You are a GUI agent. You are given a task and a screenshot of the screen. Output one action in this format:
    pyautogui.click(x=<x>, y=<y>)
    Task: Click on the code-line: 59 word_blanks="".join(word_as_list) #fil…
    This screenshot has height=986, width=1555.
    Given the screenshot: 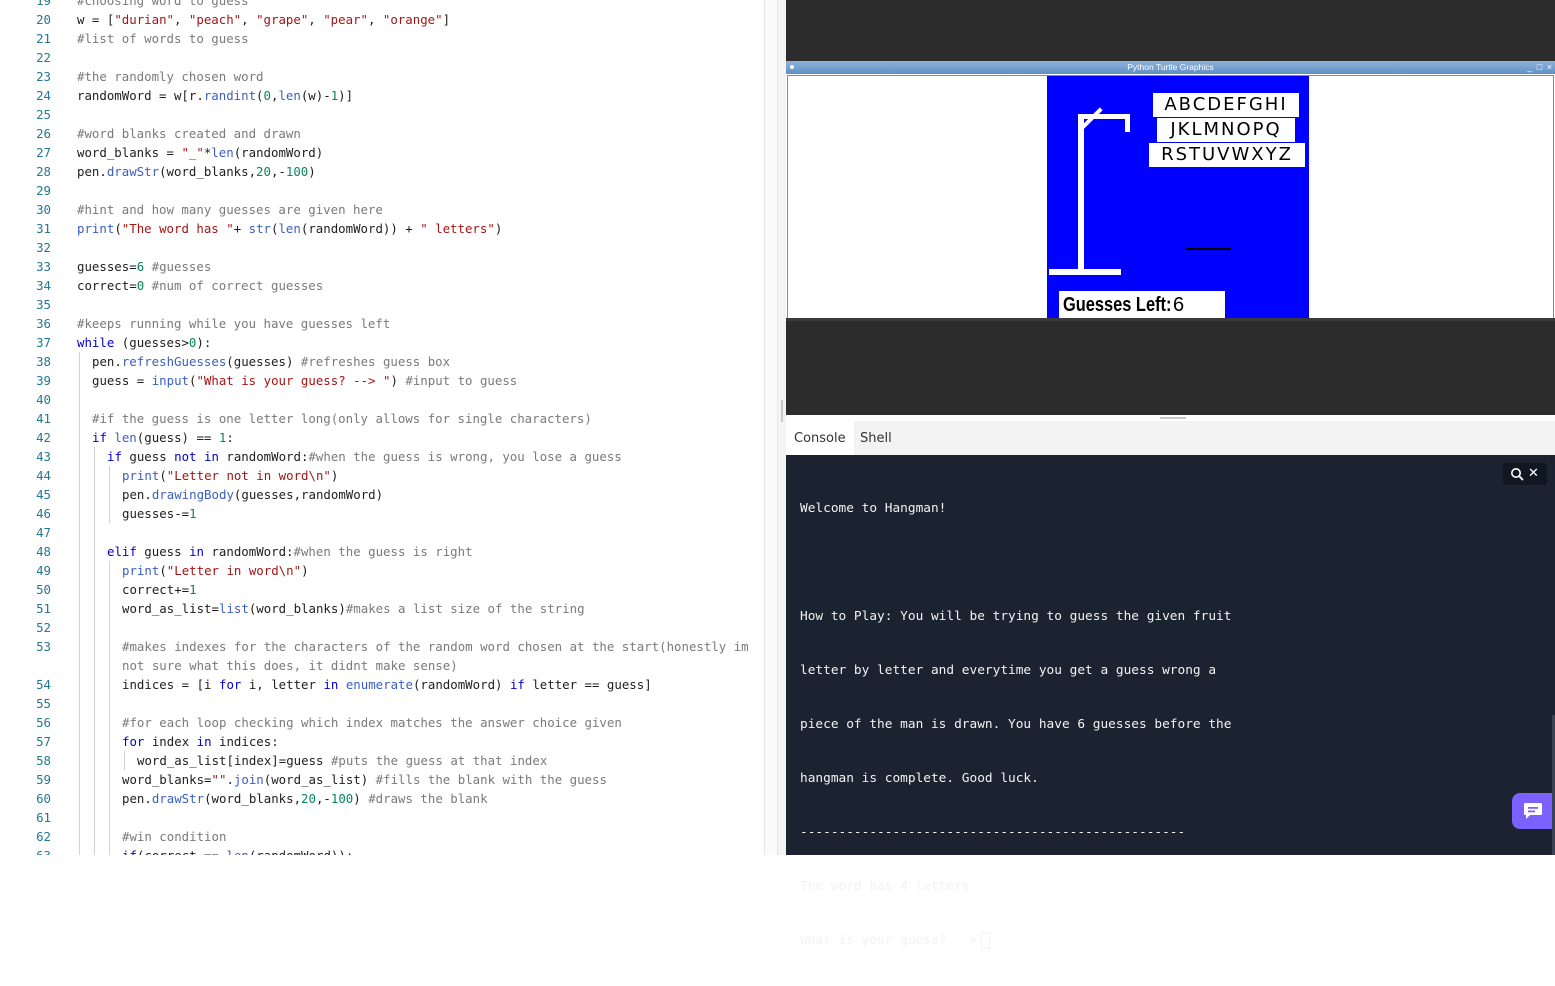 What is the action you would take?
    pyautogui.click(x=382, y=779)
    